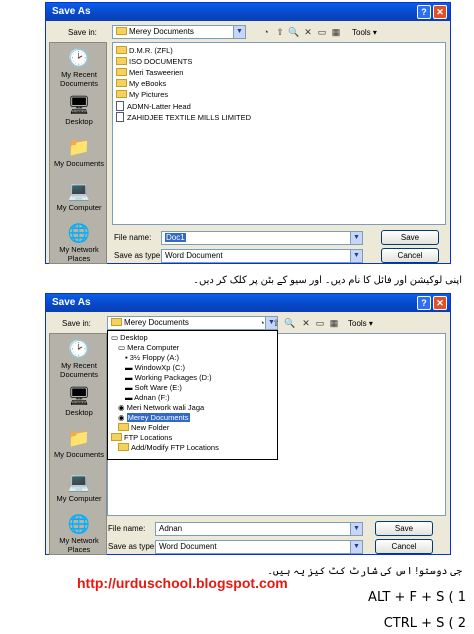  Describe the element at coordinates (153, 388) in the screenshot. I see `list-item: ▬ Soft Ware (E:)` at that location.